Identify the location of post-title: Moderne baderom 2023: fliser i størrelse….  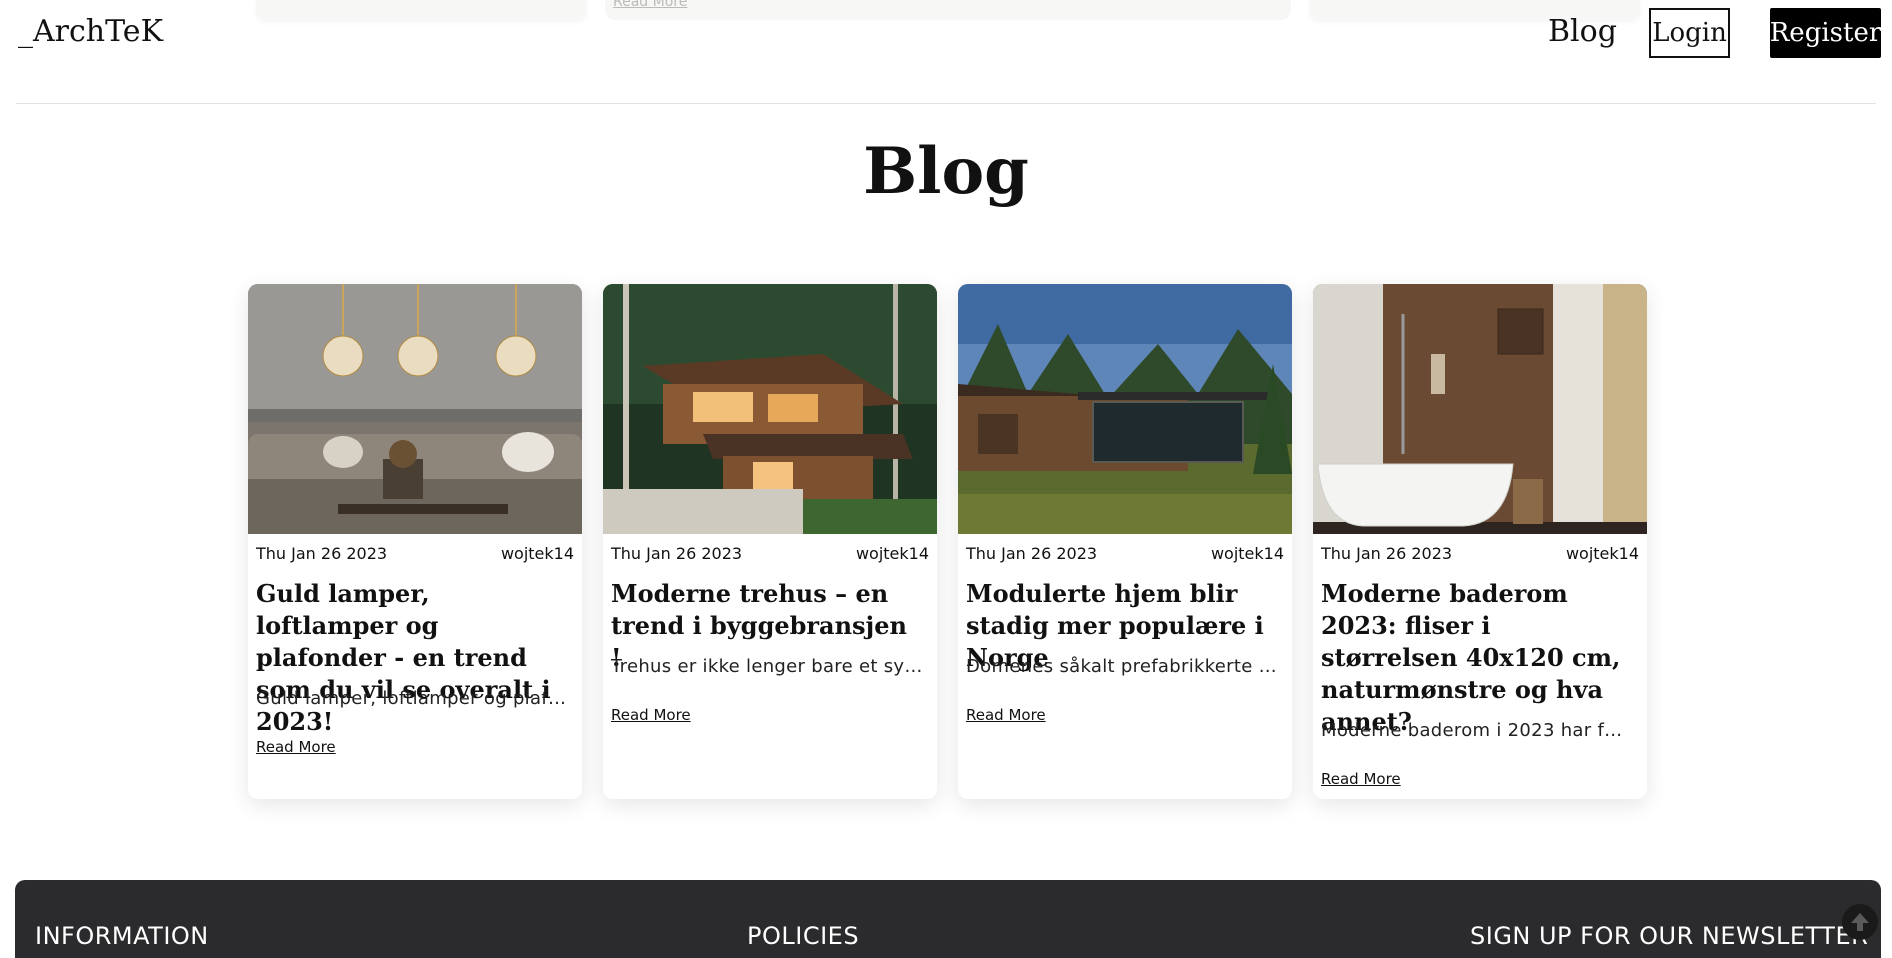
(1478, 658).